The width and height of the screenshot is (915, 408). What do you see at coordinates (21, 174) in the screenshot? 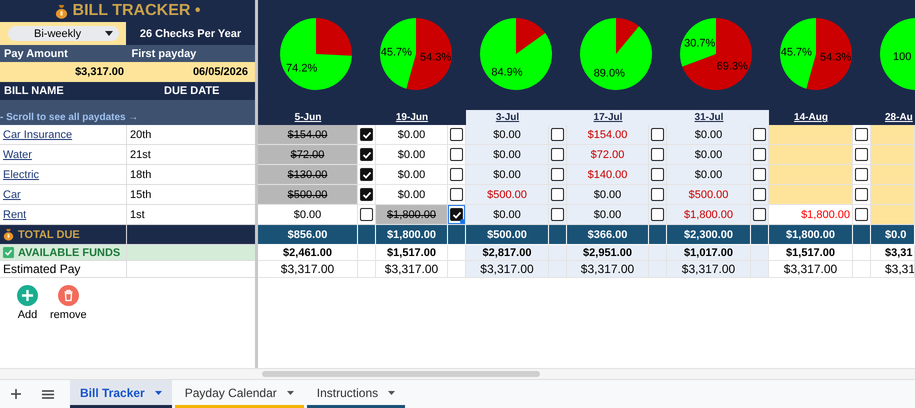
I see `bill-name-link: Electric` at bounding box center [21, 174].